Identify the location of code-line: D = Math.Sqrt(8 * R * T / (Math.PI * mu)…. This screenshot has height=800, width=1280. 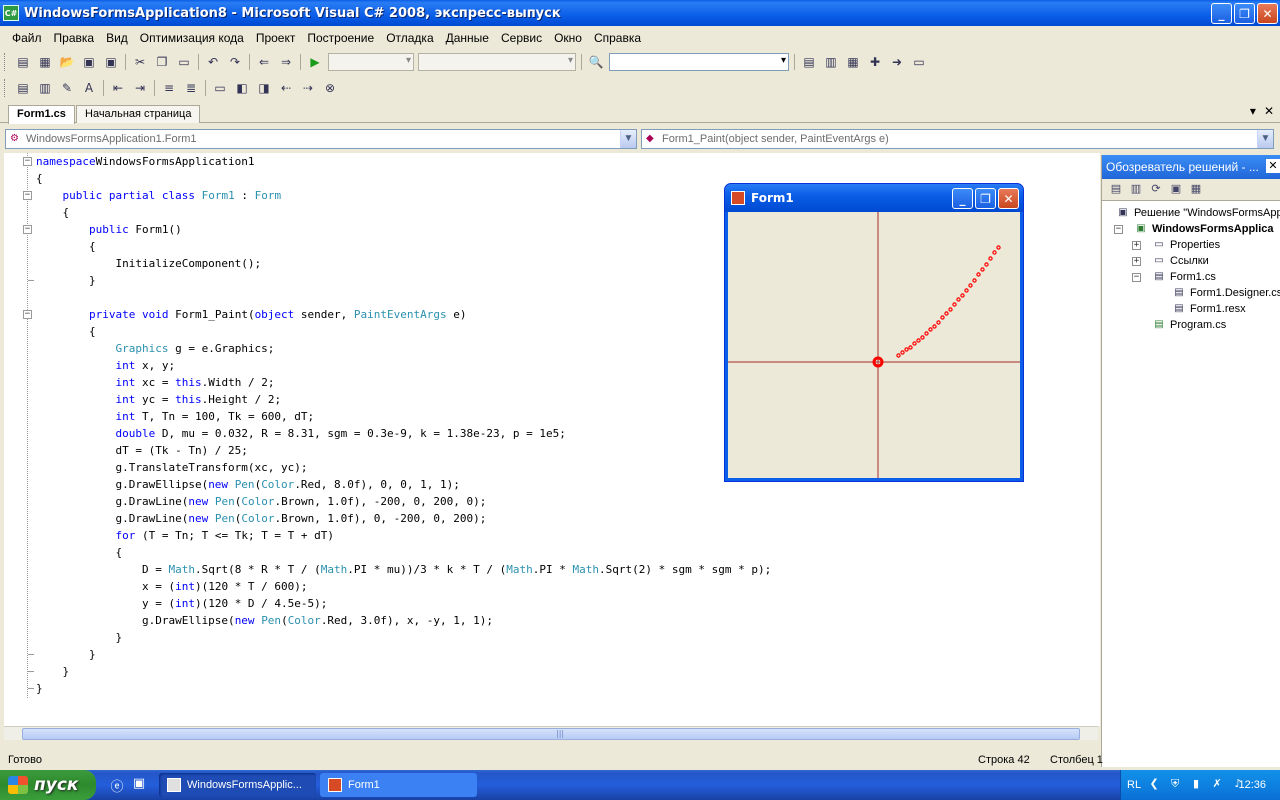
(403, 569).